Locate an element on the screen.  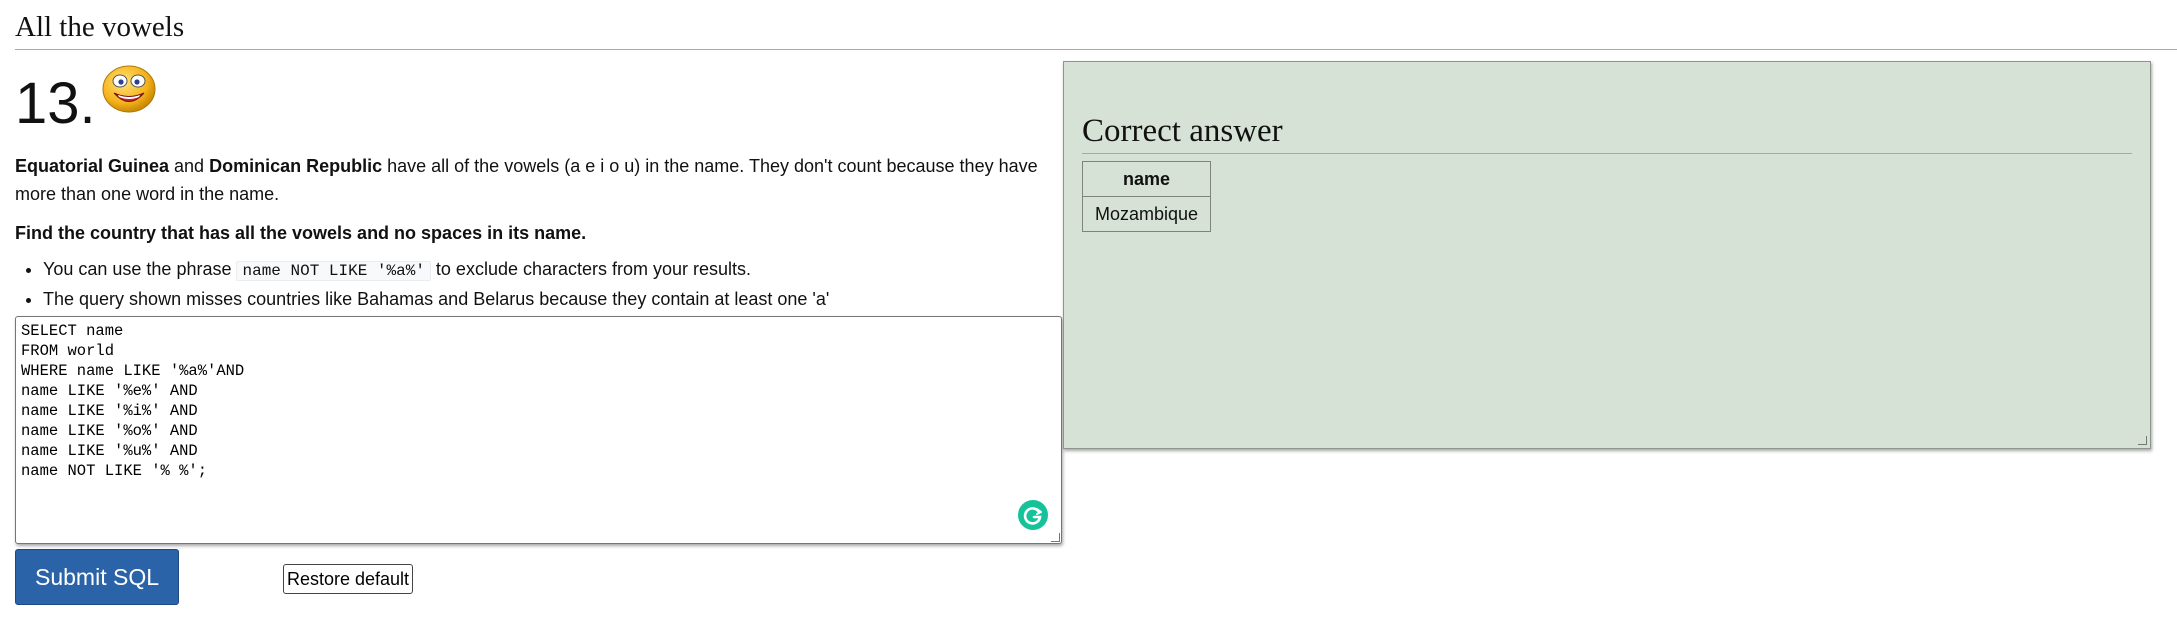
intro-and: and is located at coordinates (189, 166).